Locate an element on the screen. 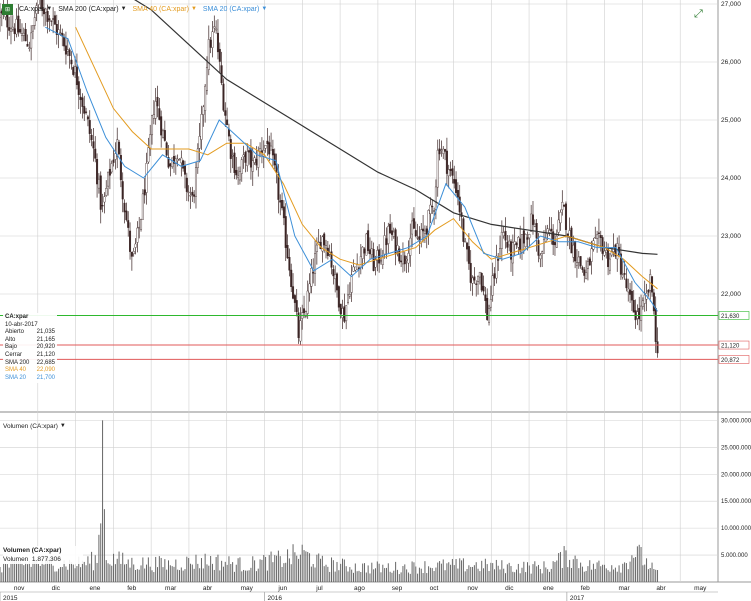  legend-item-sma20: SMA 20 (CA:xpar) ▼ is located at coordinates (235, 9).